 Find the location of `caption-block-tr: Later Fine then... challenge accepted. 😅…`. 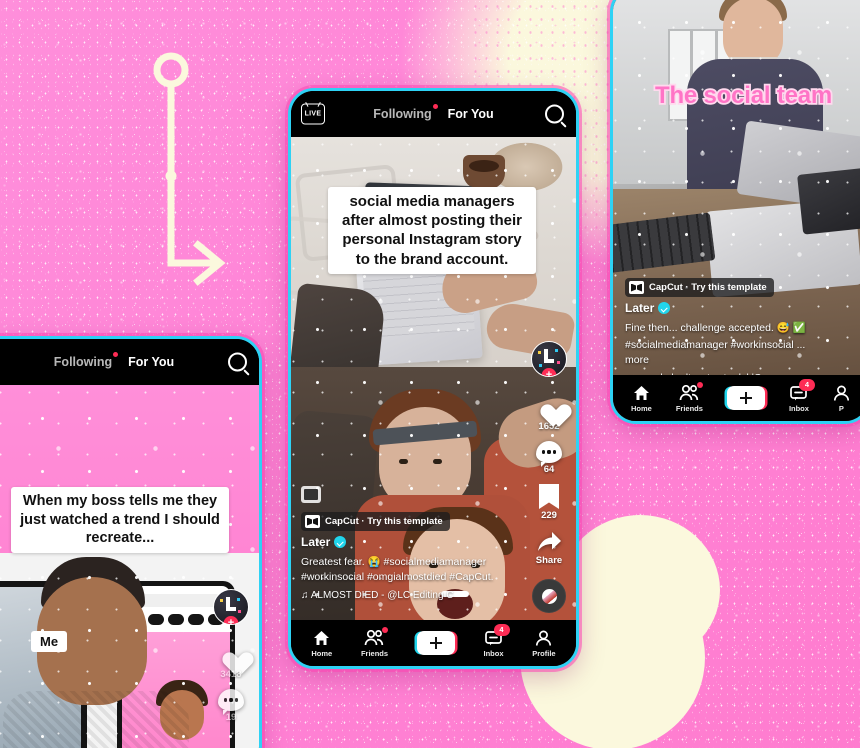

caption-block-tr: Later Fine then... challenge accepted. 😅… is located at coordinates (725, 342).